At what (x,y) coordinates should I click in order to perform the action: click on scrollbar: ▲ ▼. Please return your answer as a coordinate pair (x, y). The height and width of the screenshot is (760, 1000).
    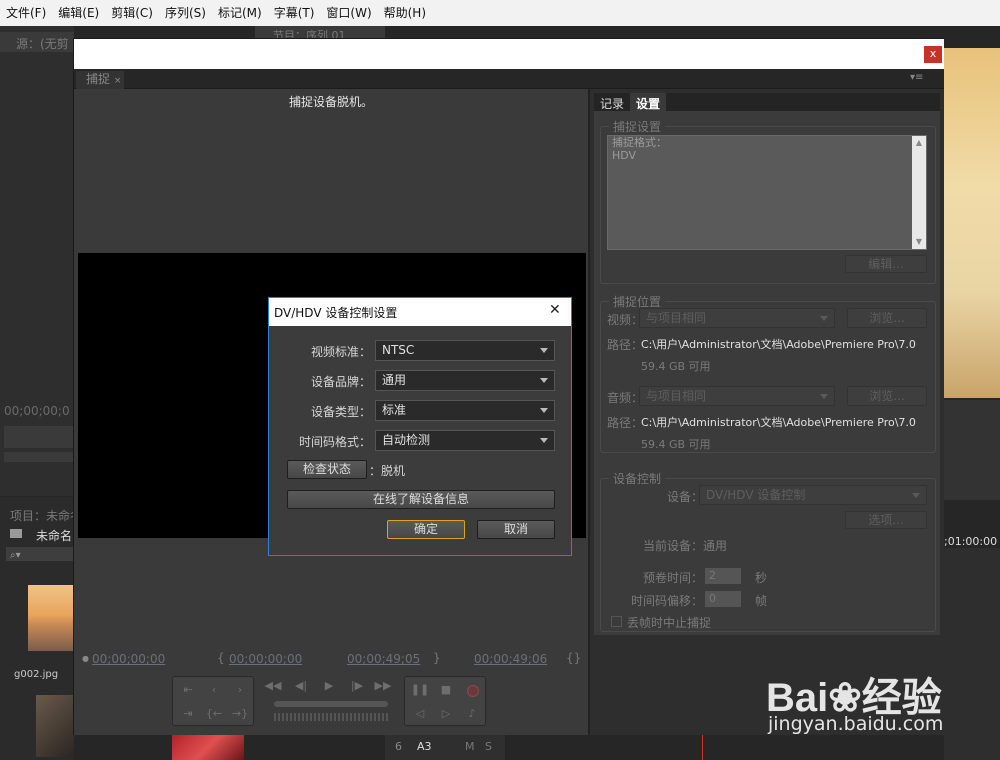
    Looking at the image, I should click on (919, 192).